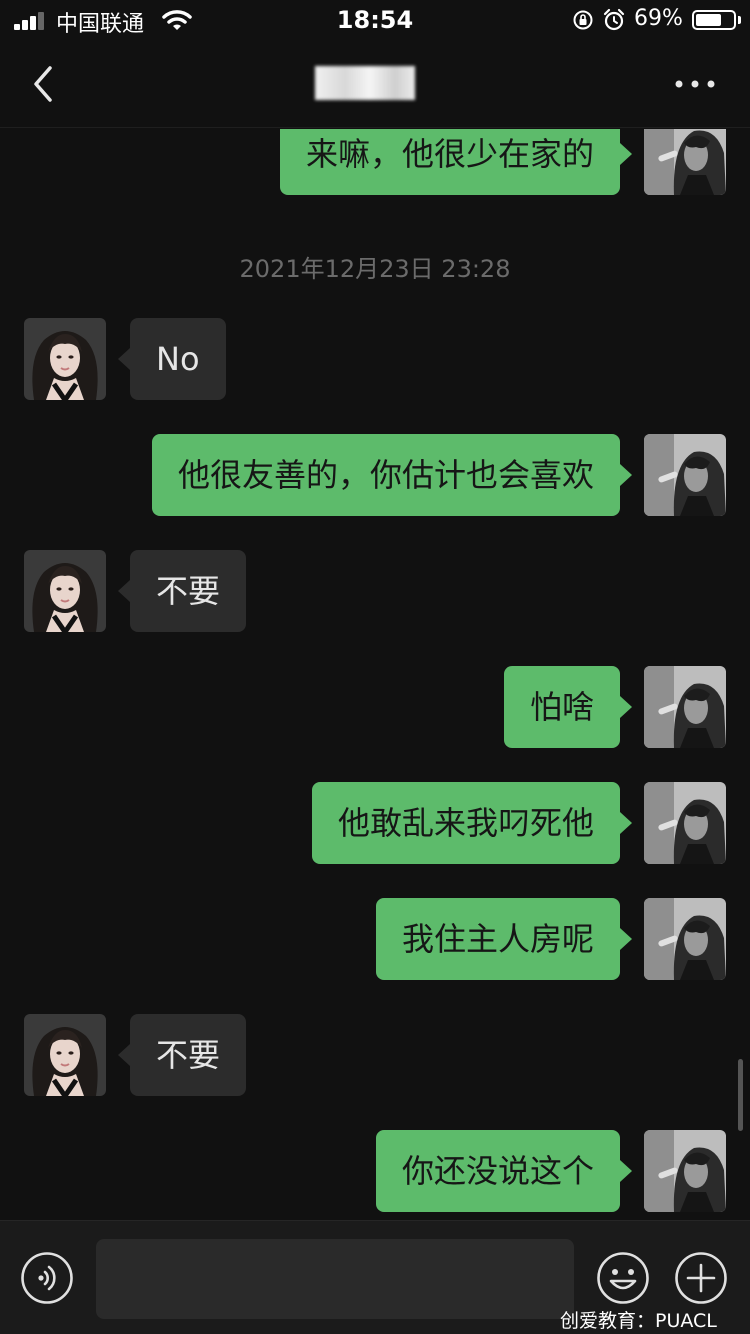  What do you see at coordinates (623, 1278) in the screenshot?
I see `emoji-icon` at bounding box center [623, 1278].